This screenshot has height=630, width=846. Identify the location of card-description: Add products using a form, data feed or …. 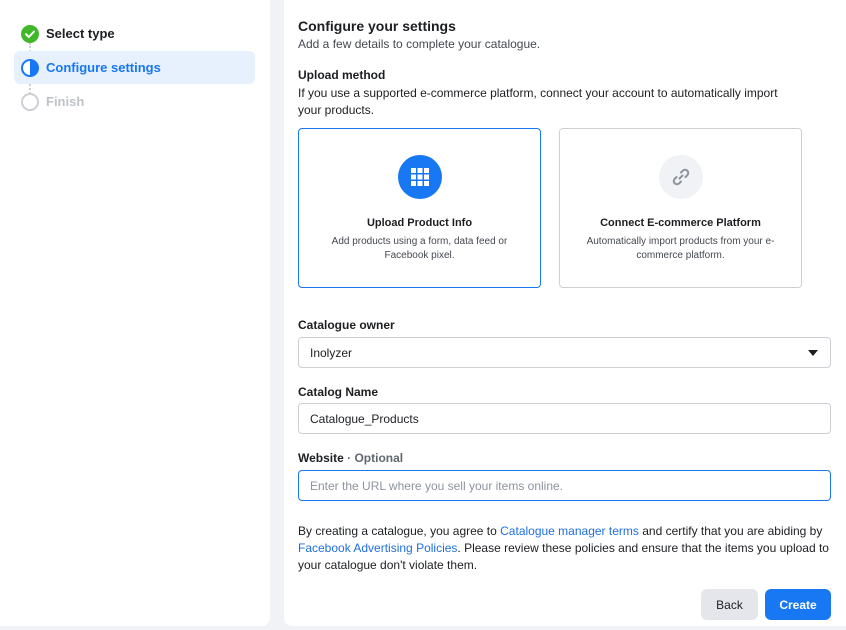
(419, 248).